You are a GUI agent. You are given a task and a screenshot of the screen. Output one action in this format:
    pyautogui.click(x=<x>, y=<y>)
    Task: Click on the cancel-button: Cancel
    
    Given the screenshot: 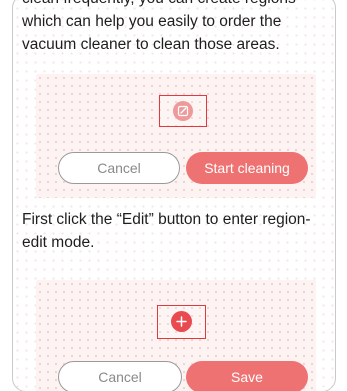 What is the action you would take?
    pyautogui.click(x=119, y=168)
    